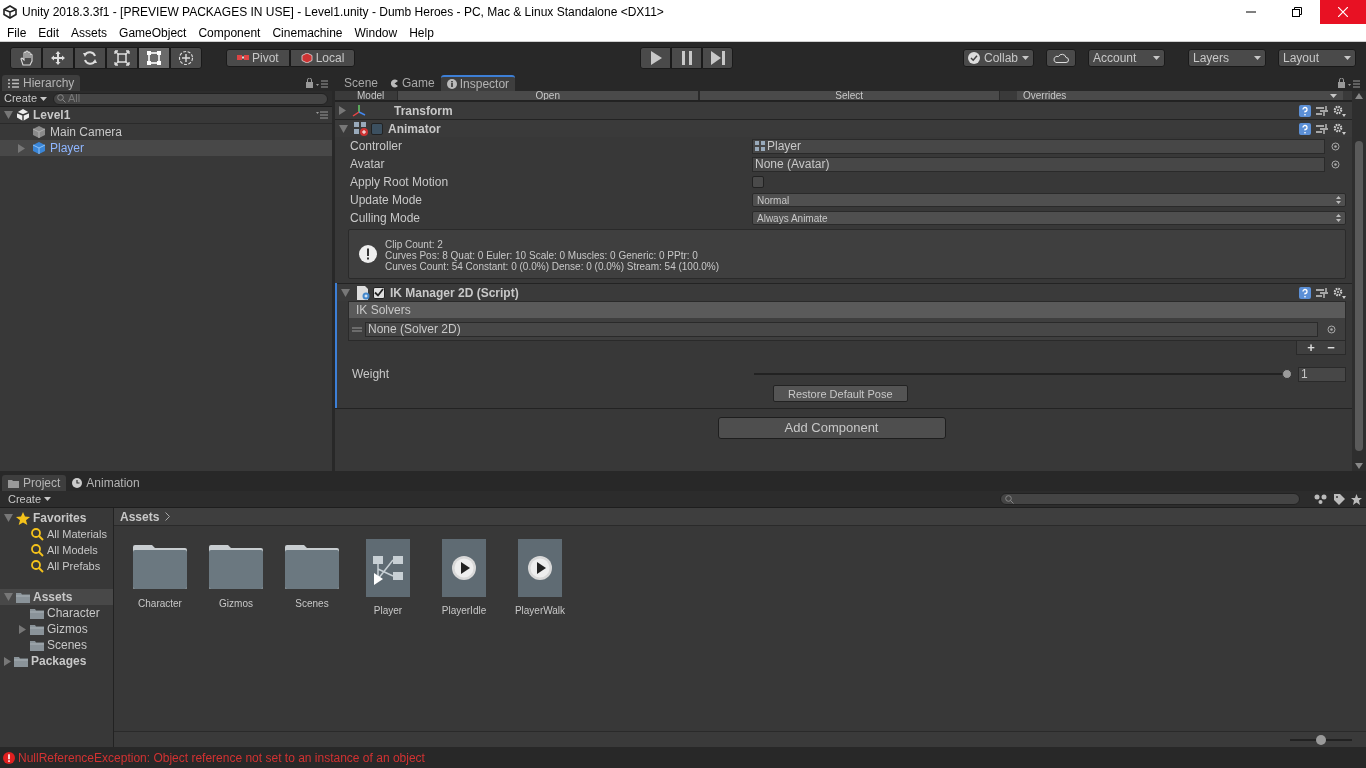 The width and height of the screenshot is (1366, 768). Describe the element at coordinates (166, 132) in the screenshot. I see `hierarchy-item: Main Camera` at that location.